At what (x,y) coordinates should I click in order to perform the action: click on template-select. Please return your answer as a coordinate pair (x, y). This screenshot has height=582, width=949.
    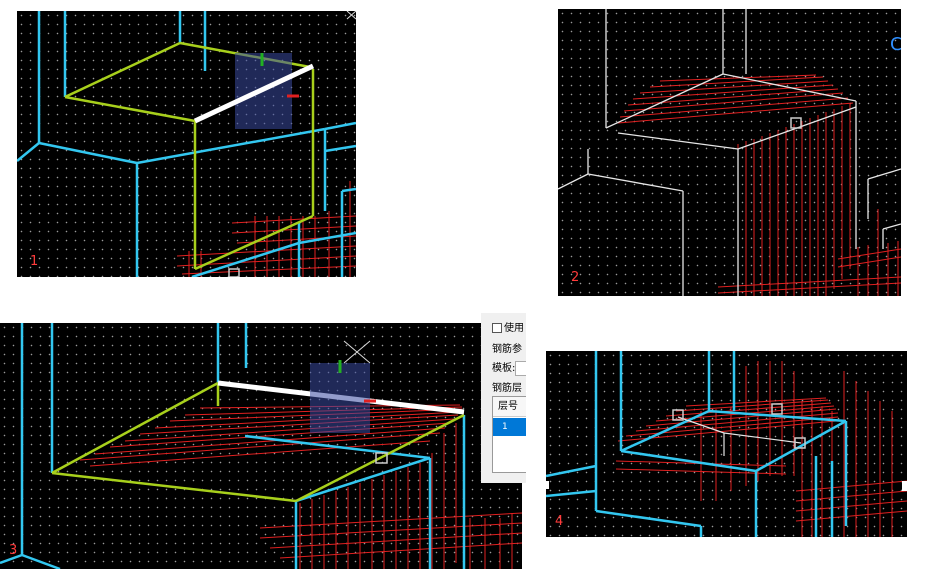
    Looking at the image, I should click on (520, 368).